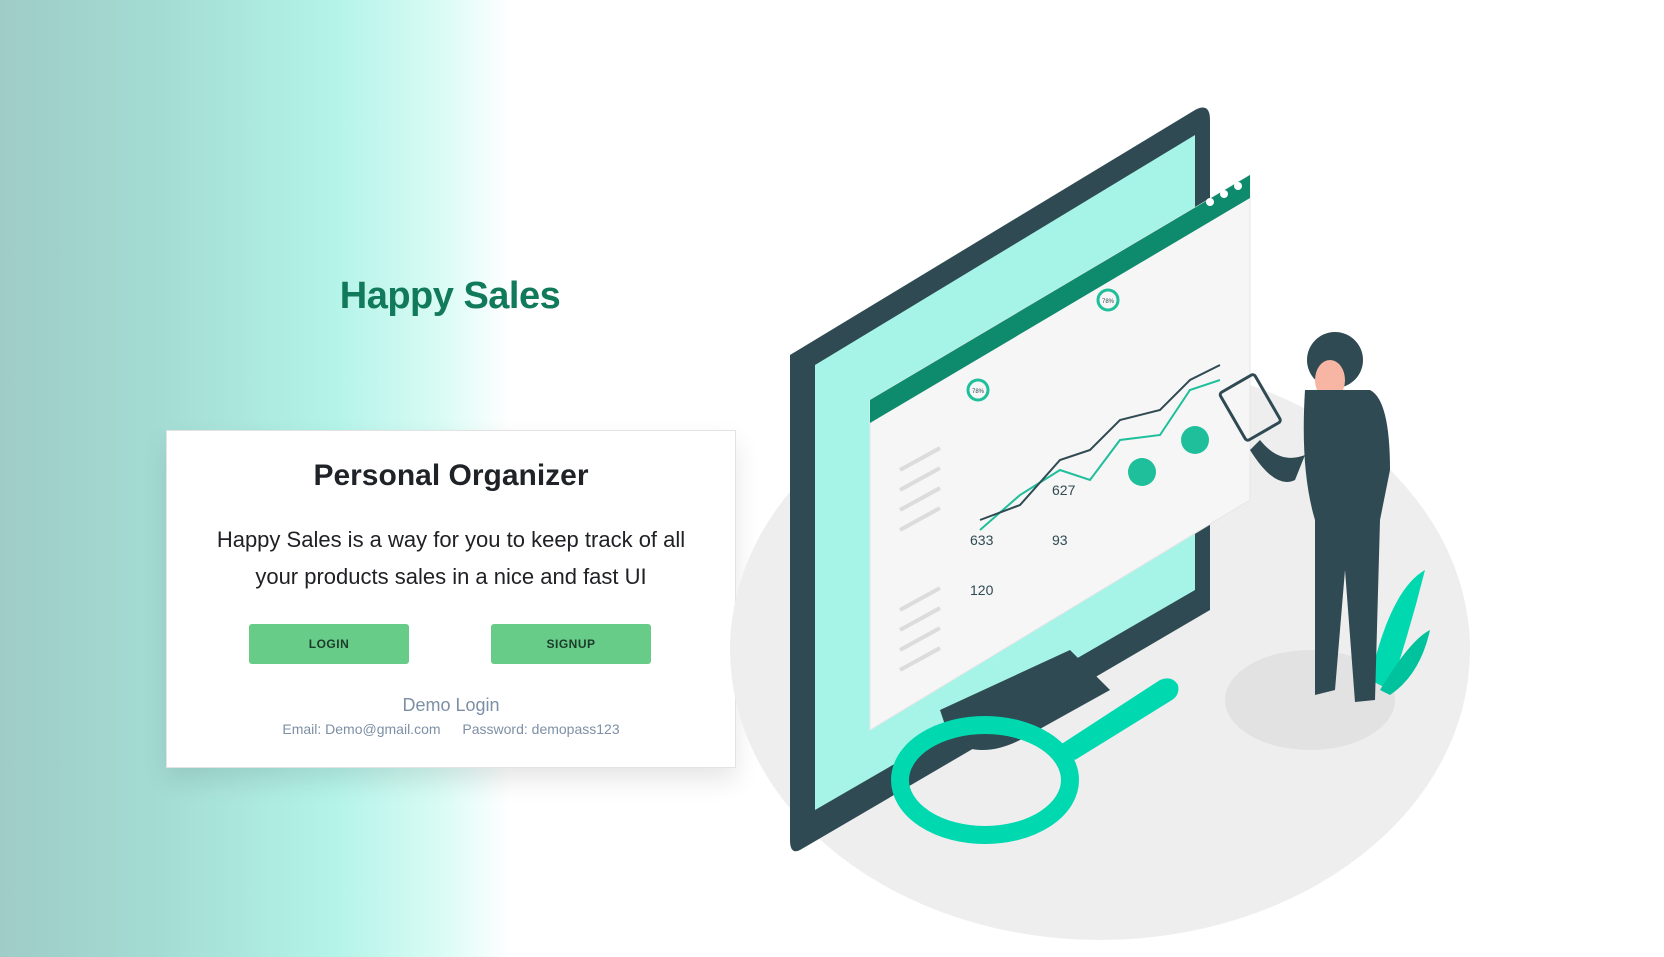  What do you see at coordinates (1346, 455) in the screenshot?
I see `person-body` at bounding box center [1346, 455].